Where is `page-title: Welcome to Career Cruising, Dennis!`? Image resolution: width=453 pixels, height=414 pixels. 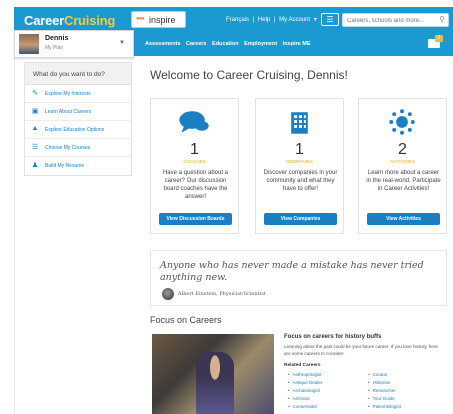 page-title: Welcome to Career Cruising, Dennis! is located at coordinates (249, 75).